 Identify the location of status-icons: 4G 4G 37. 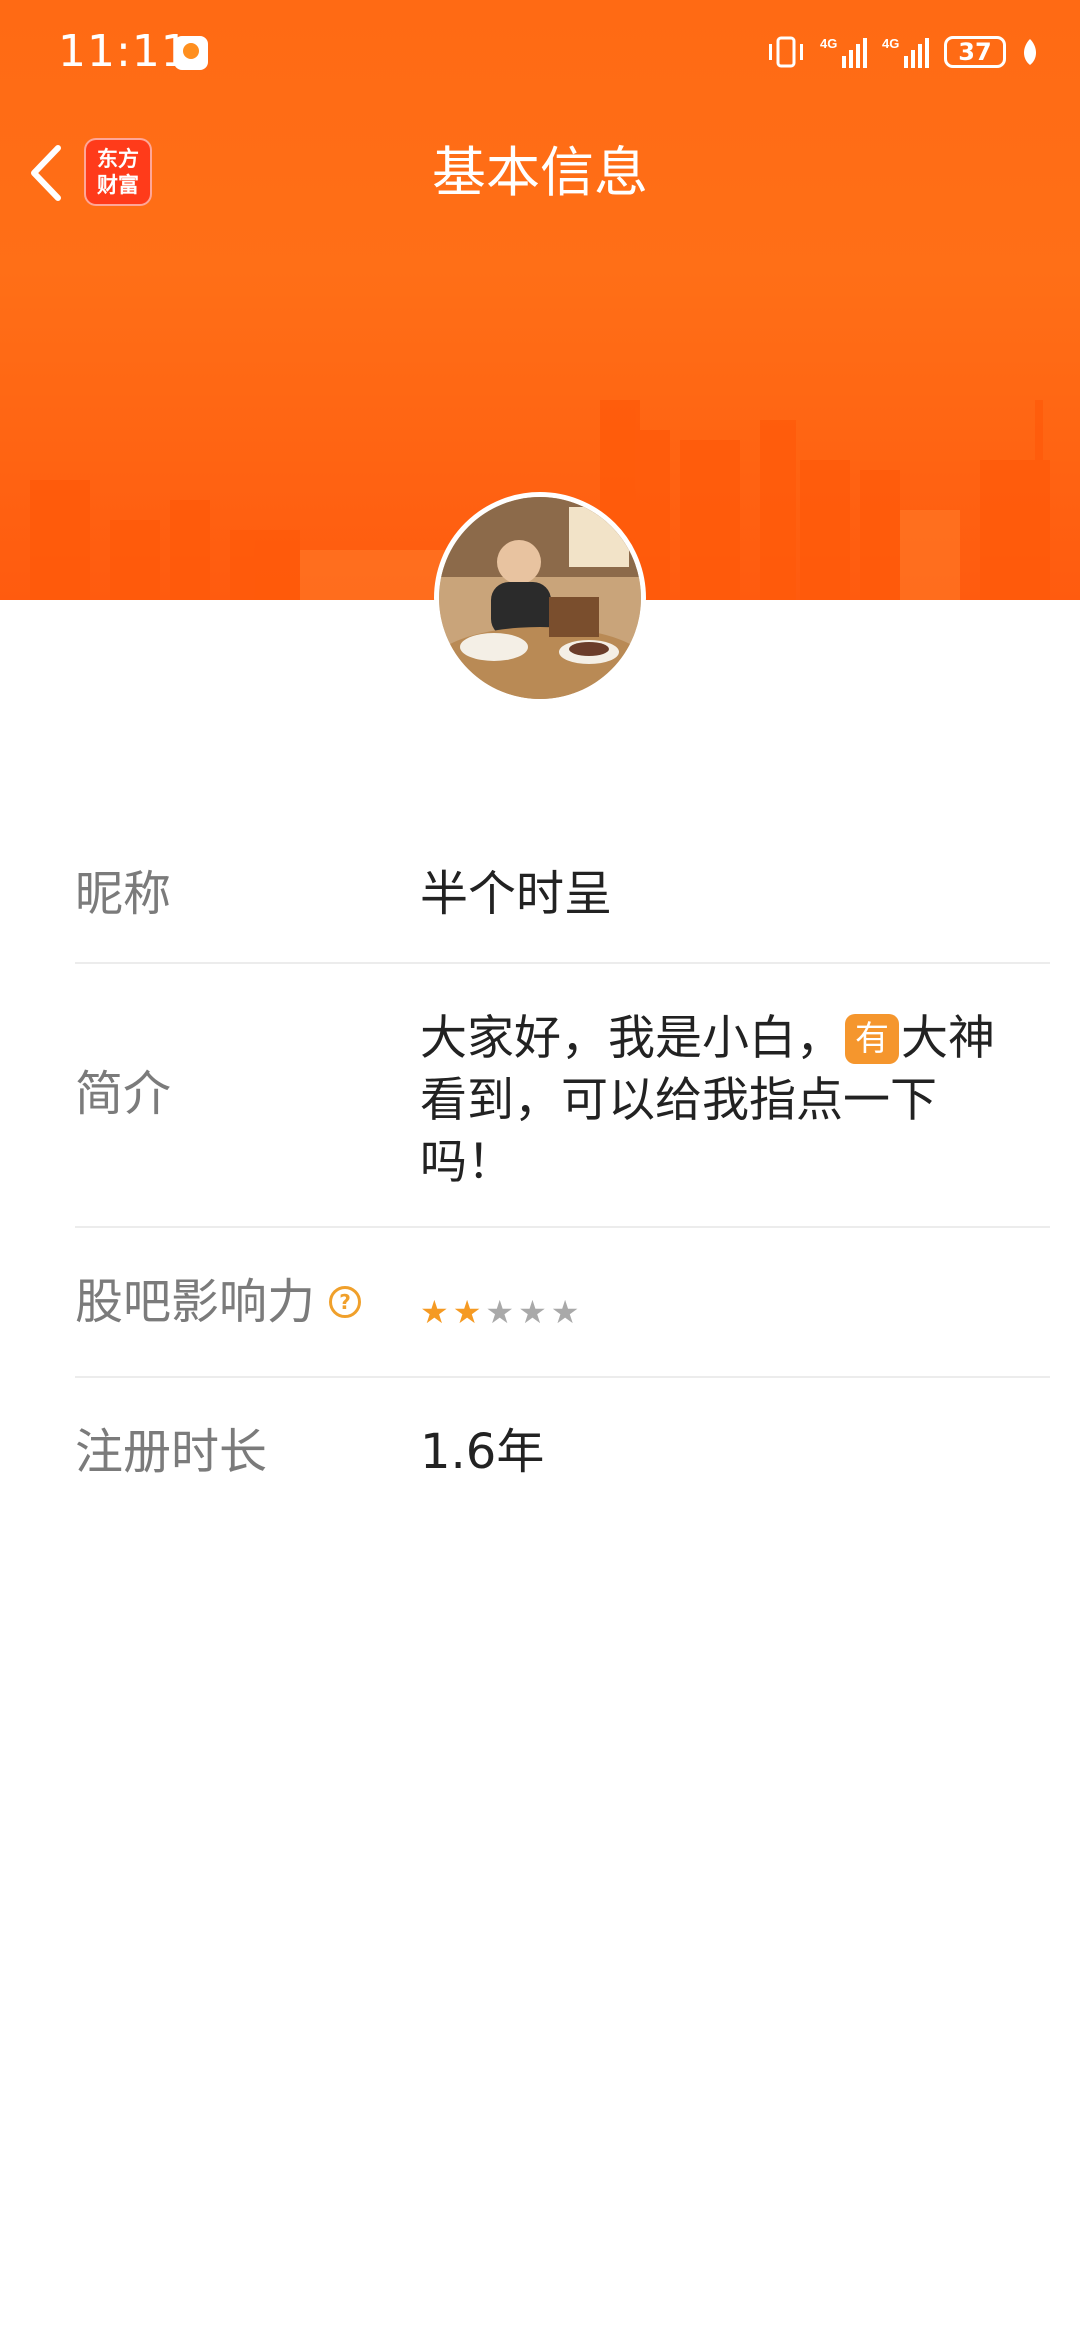
(903, 52).